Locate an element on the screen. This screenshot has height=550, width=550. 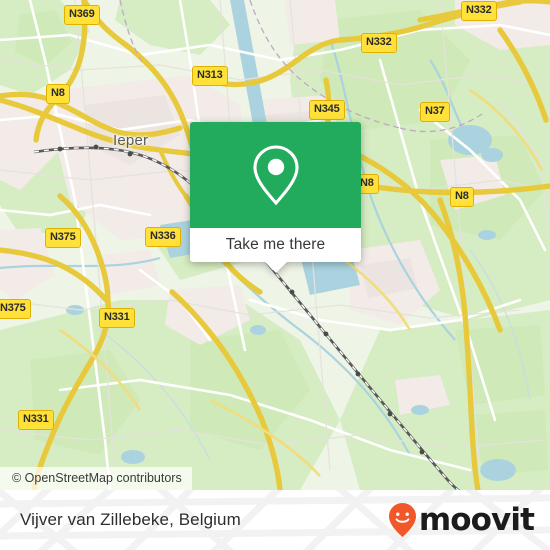
moovit-smiley-pin-icon is located at coordinates (402, 520).